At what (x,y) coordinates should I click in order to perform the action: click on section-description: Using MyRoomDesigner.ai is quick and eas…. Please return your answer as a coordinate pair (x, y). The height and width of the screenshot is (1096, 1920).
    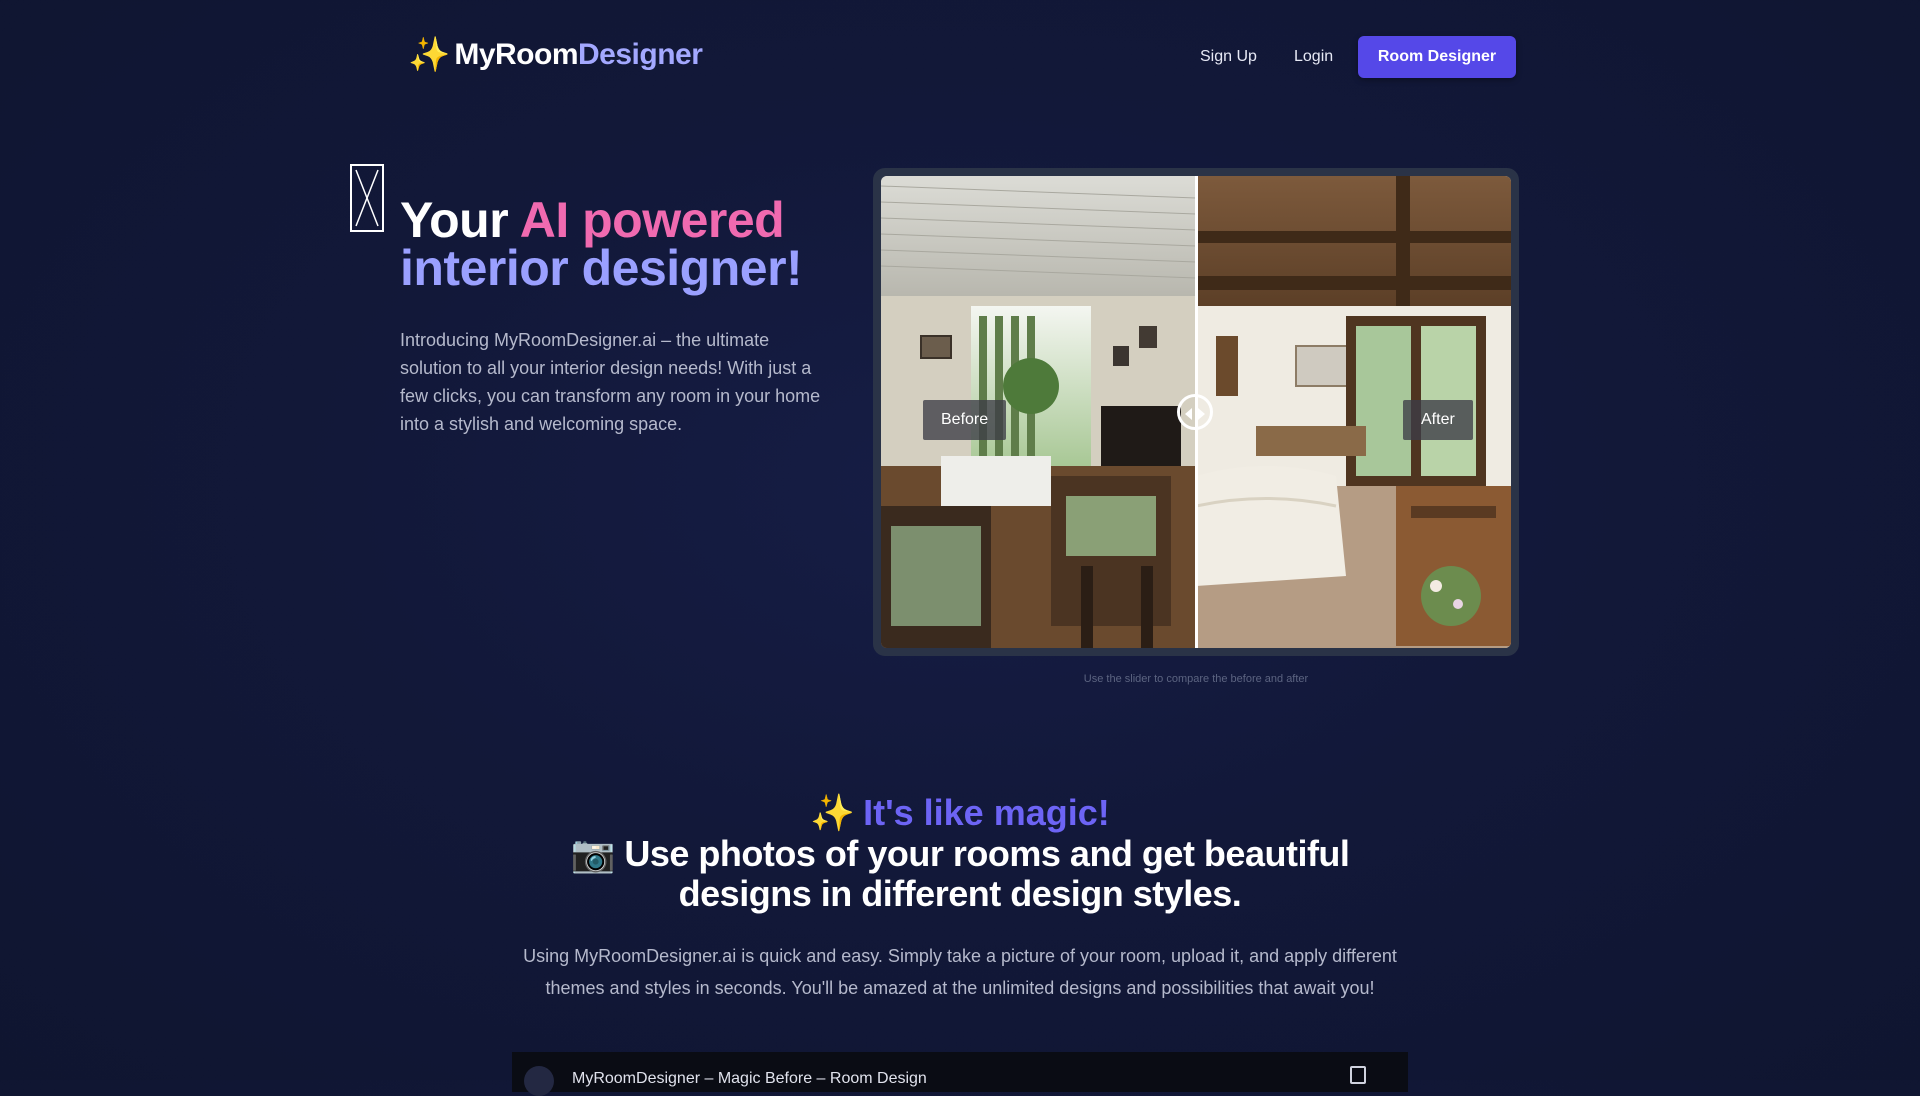
    Looking at the image, I should click on (960, 972).